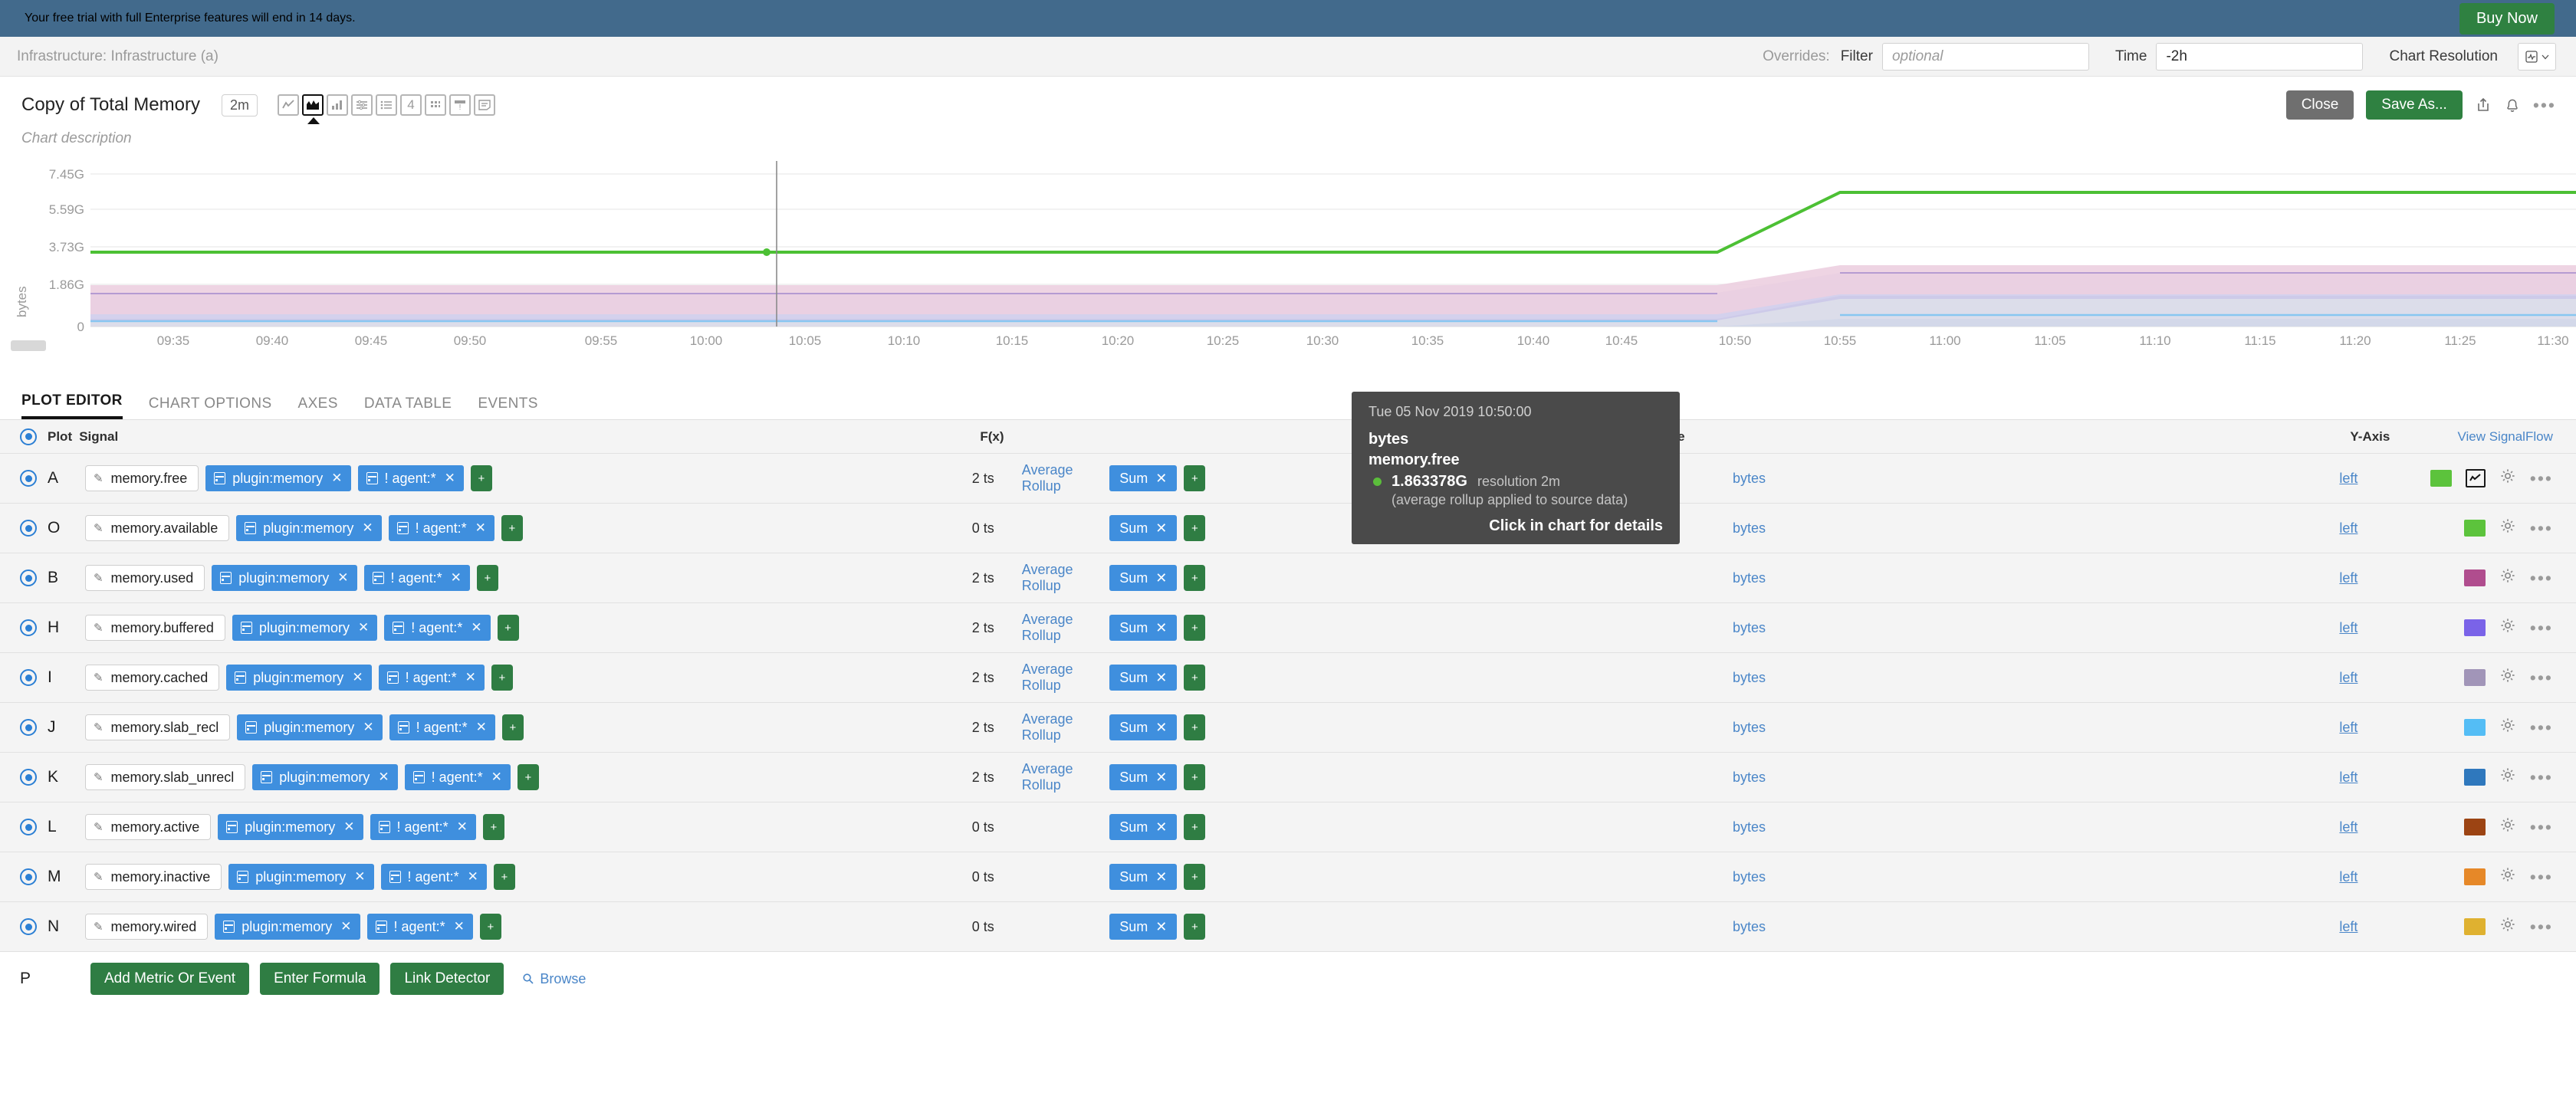 The width and height of the screenshot is (2576, 1093). Describe the element at coordinates (313, 105) in the screenshot. I see `area-chart-icon` at that location.